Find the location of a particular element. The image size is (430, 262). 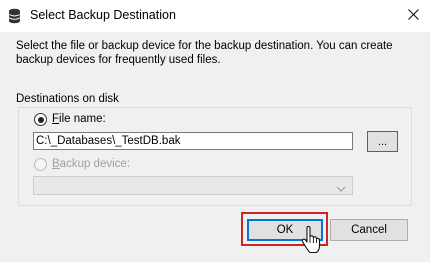

backup-device-label: Backup device: is located at coordinates (91, 164).